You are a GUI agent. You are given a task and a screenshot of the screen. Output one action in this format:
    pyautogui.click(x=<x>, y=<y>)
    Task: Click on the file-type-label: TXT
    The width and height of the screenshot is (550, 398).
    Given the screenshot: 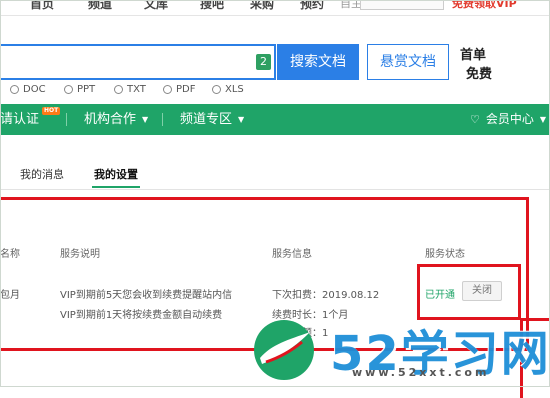 What is the action you would take?
    pyautogui.click(x=136, y=89)
    